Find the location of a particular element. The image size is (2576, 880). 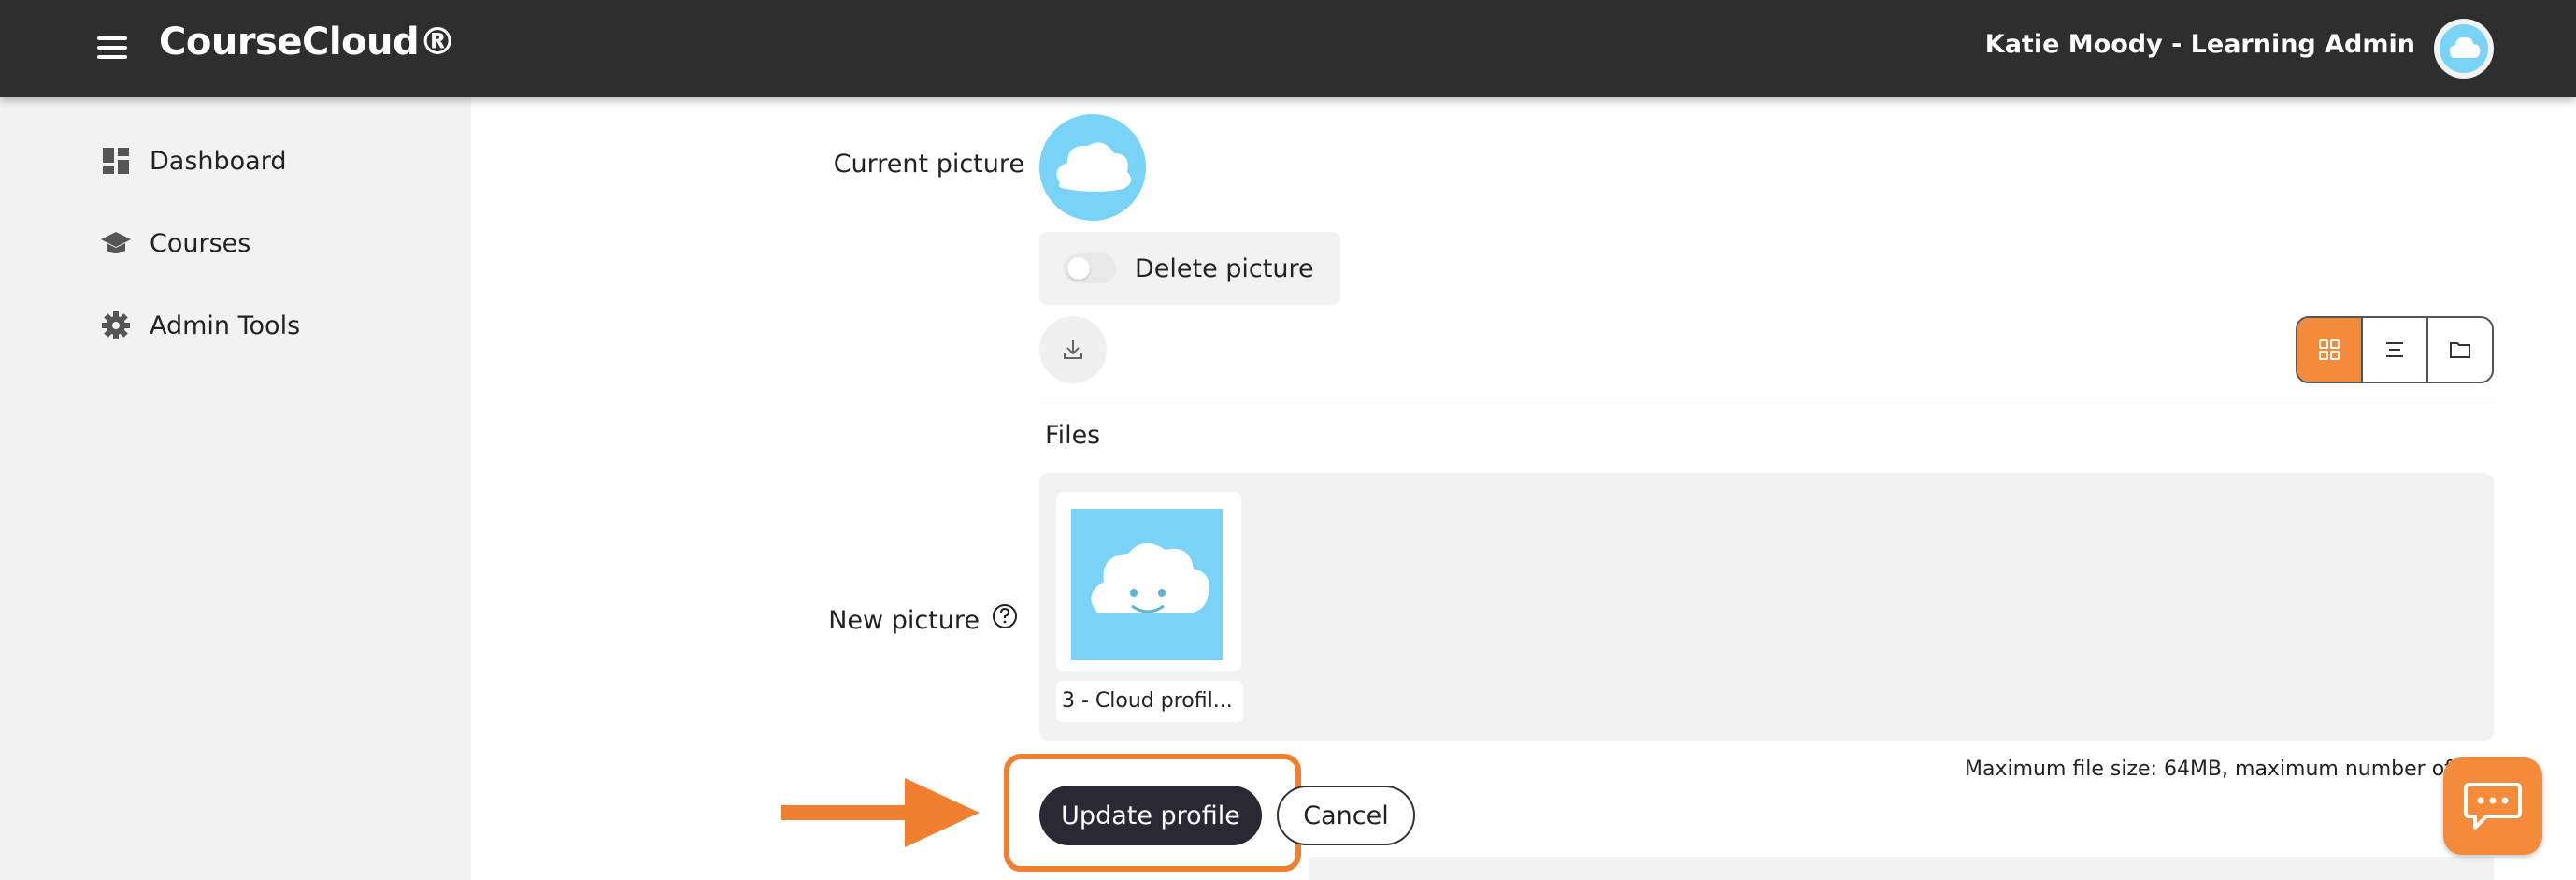

sidebar-item-dashboard: Dashboard is located at coordinates (191, 161).